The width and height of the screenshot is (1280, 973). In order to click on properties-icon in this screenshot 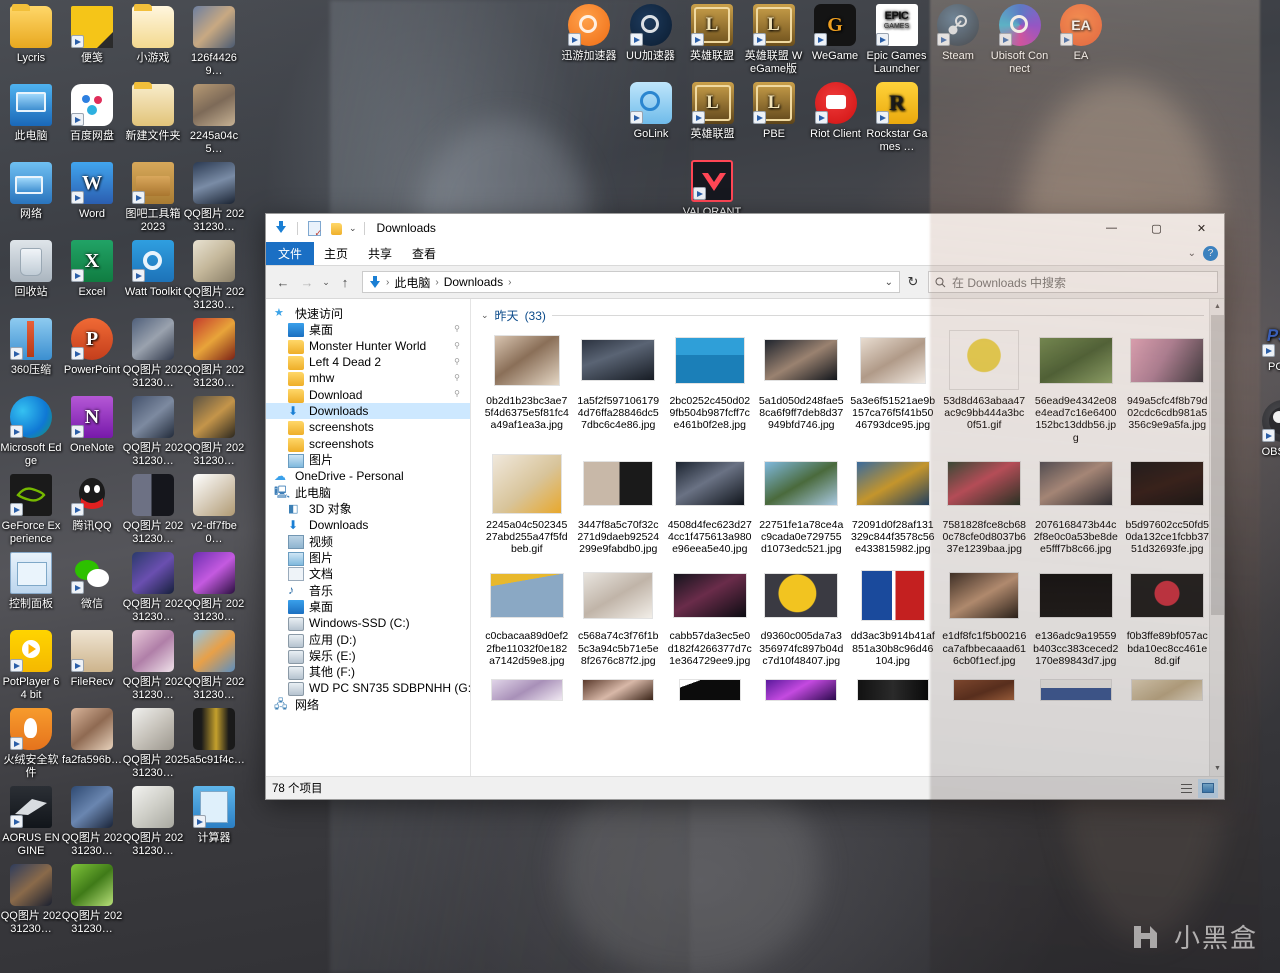, I will do `click(314, 229)`.